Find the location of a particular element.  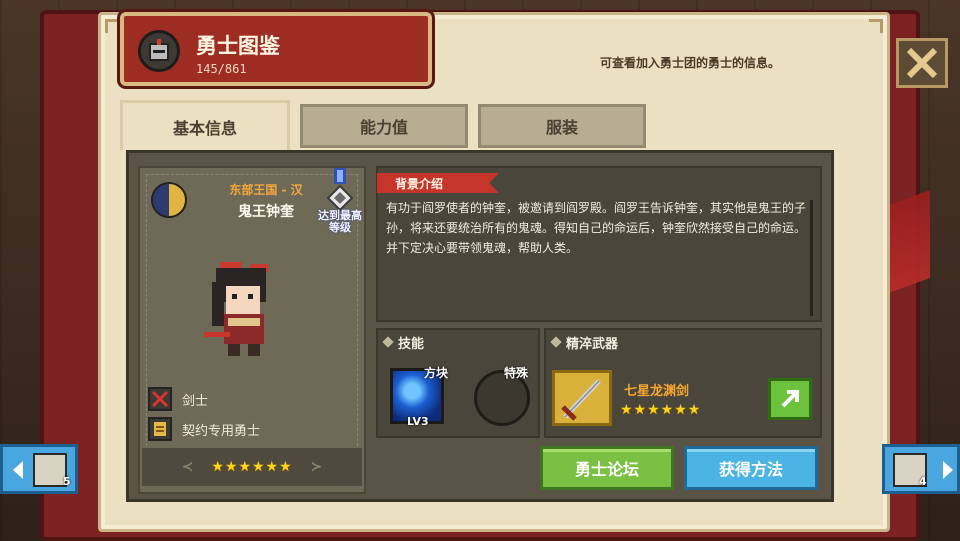

hero-star-bar: ≺ ★★★★★★ ≻ is located at coordinates (252, 467).